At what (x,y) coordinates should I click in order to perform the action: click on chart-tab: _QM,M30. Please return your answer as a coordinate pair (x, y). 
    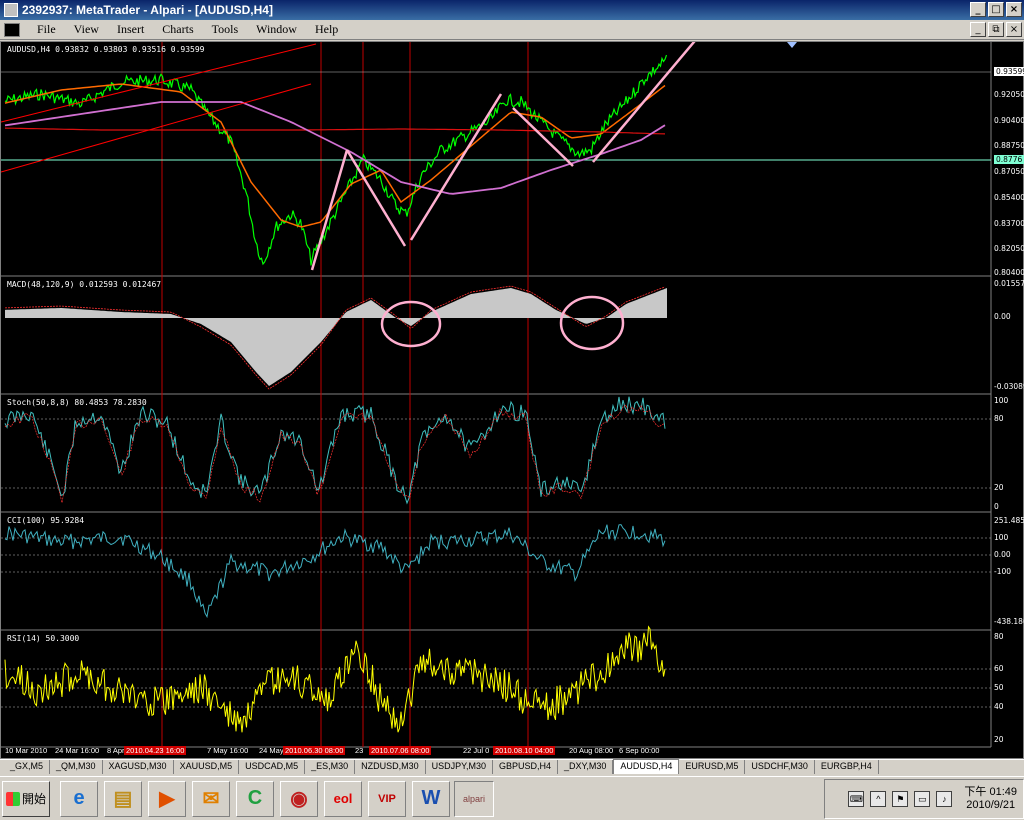
    Looking at the image, I should click on (76, 767).